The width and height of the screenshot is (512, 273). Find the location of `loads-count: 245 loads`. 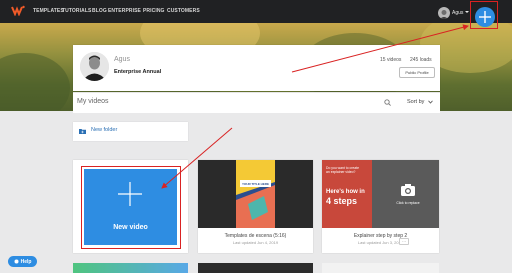

loads-count: 245 loads is located at coordinates (421, 60).